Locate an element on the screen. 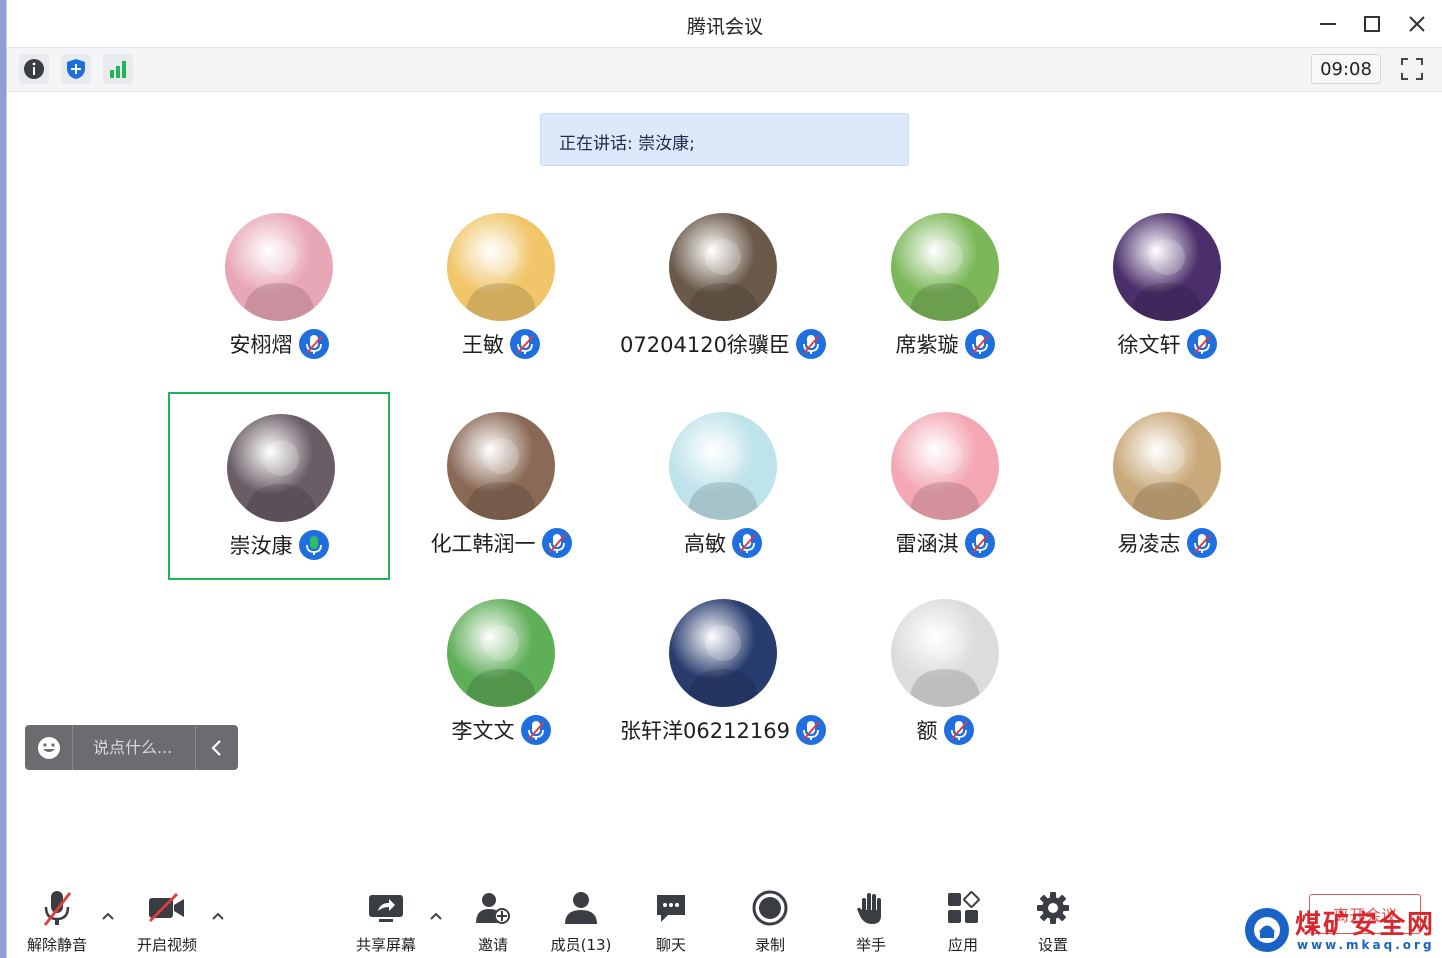  participant-name: 额 is located at coordinates (927, 731).